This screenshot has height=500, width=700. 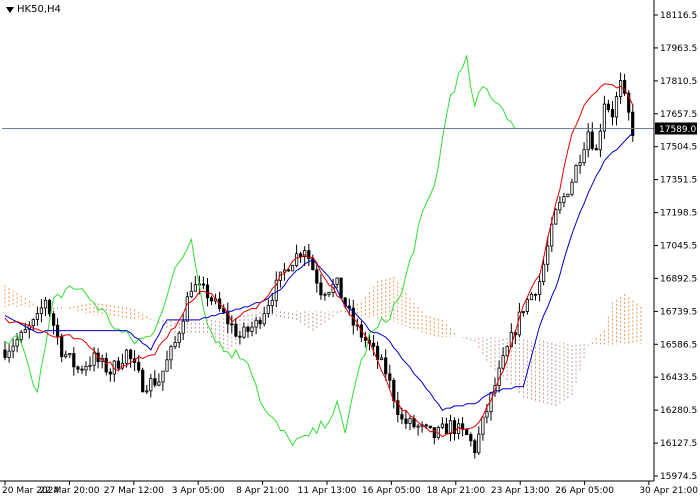 What do you see at coordinates (678, 378) in the screenshot?
I see `y-tick-label: 16433.5` at bounding box center [678, 378].